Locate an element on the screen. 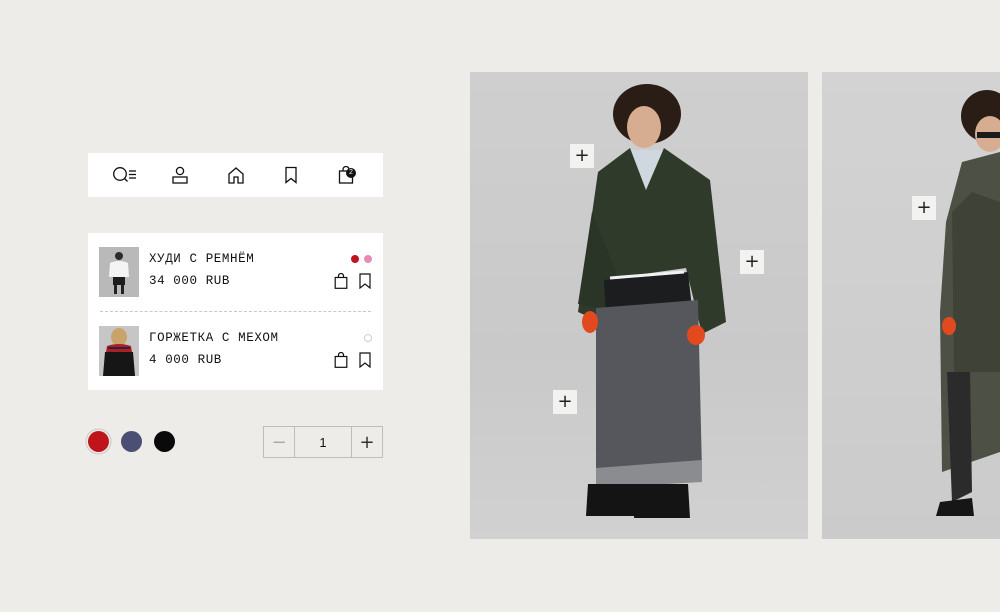 This screenshot has width=1000, height=612. product-thumbnail-fur-collar is located at coordinates (119, 351).